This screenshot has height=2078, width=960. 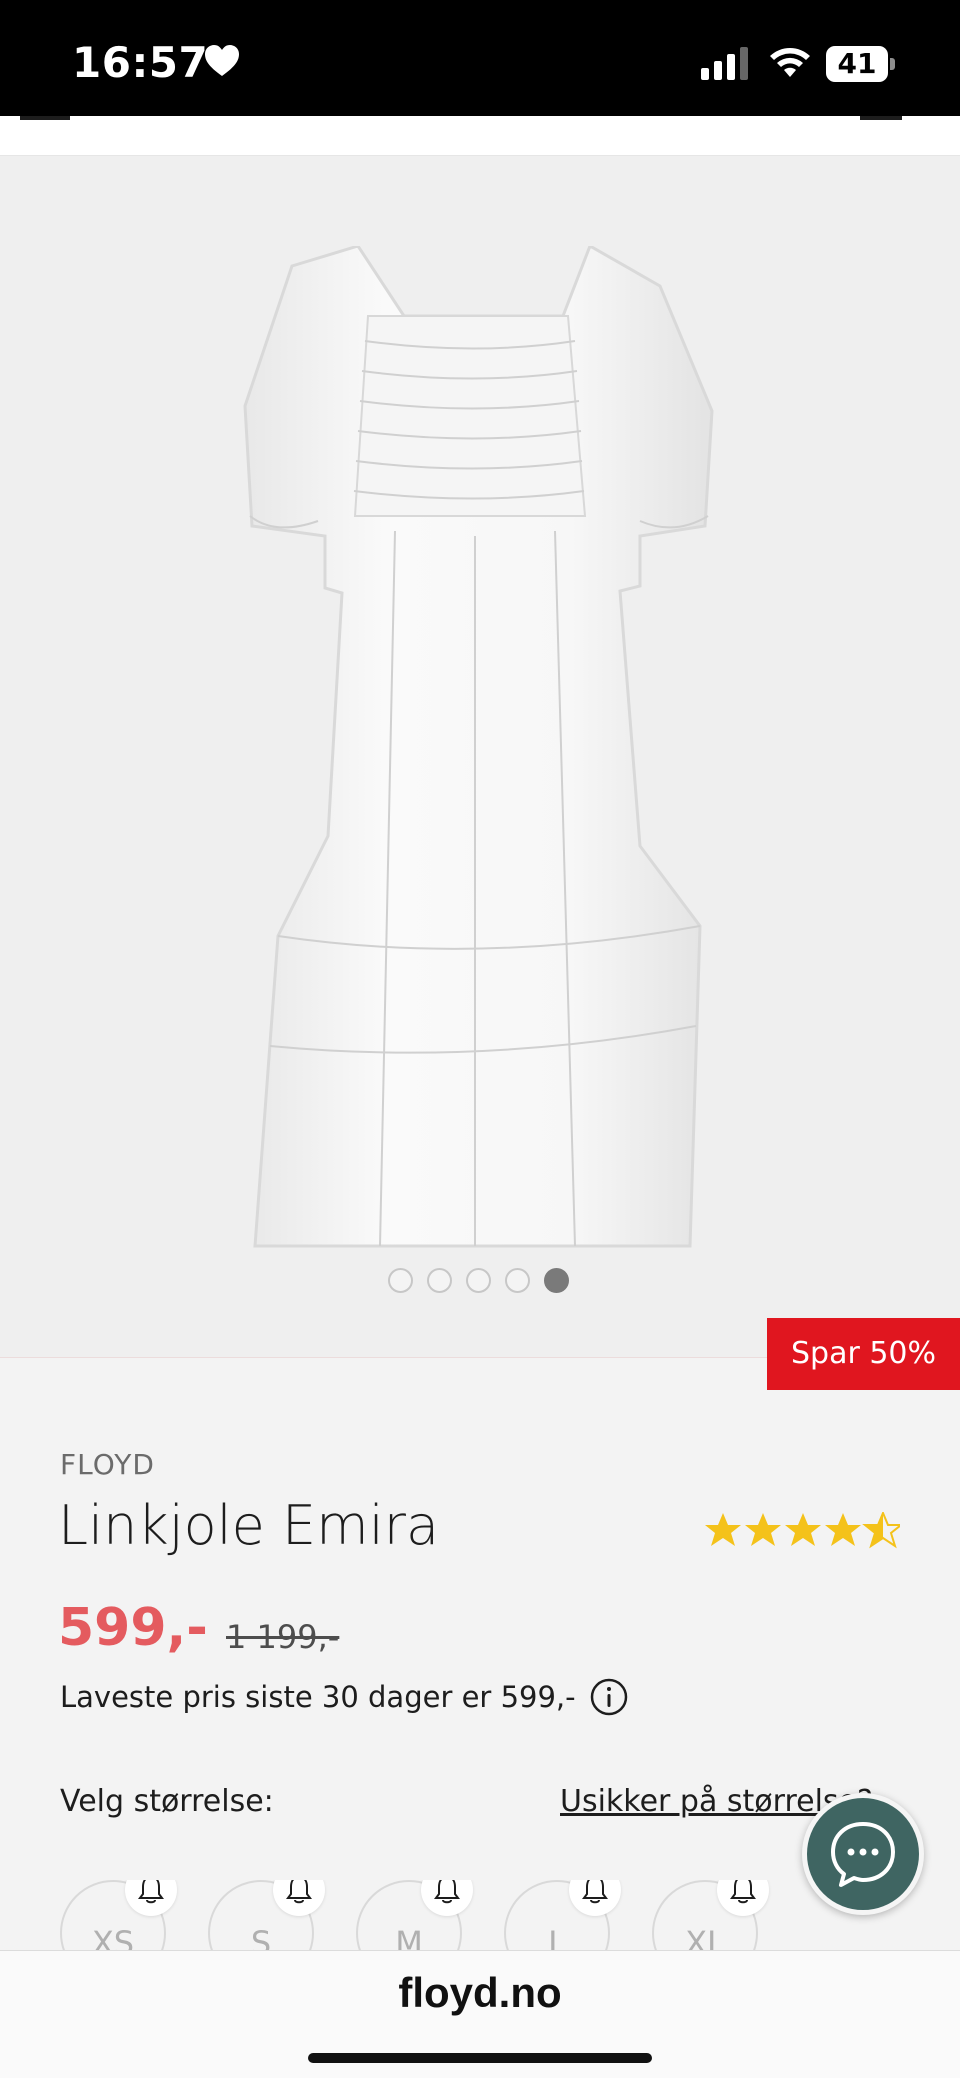 I want to click on chat-icon, so click(x=863, y=1854).